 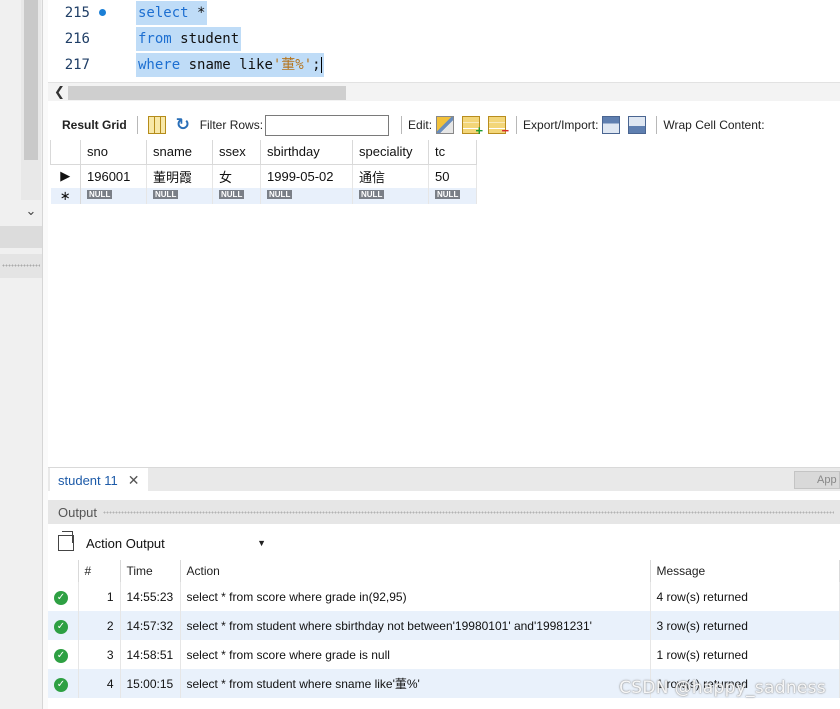 What do you see at coordinates (63, 571) in the screenshot?
I see `status-column-header` at bounding box center [63, 571].